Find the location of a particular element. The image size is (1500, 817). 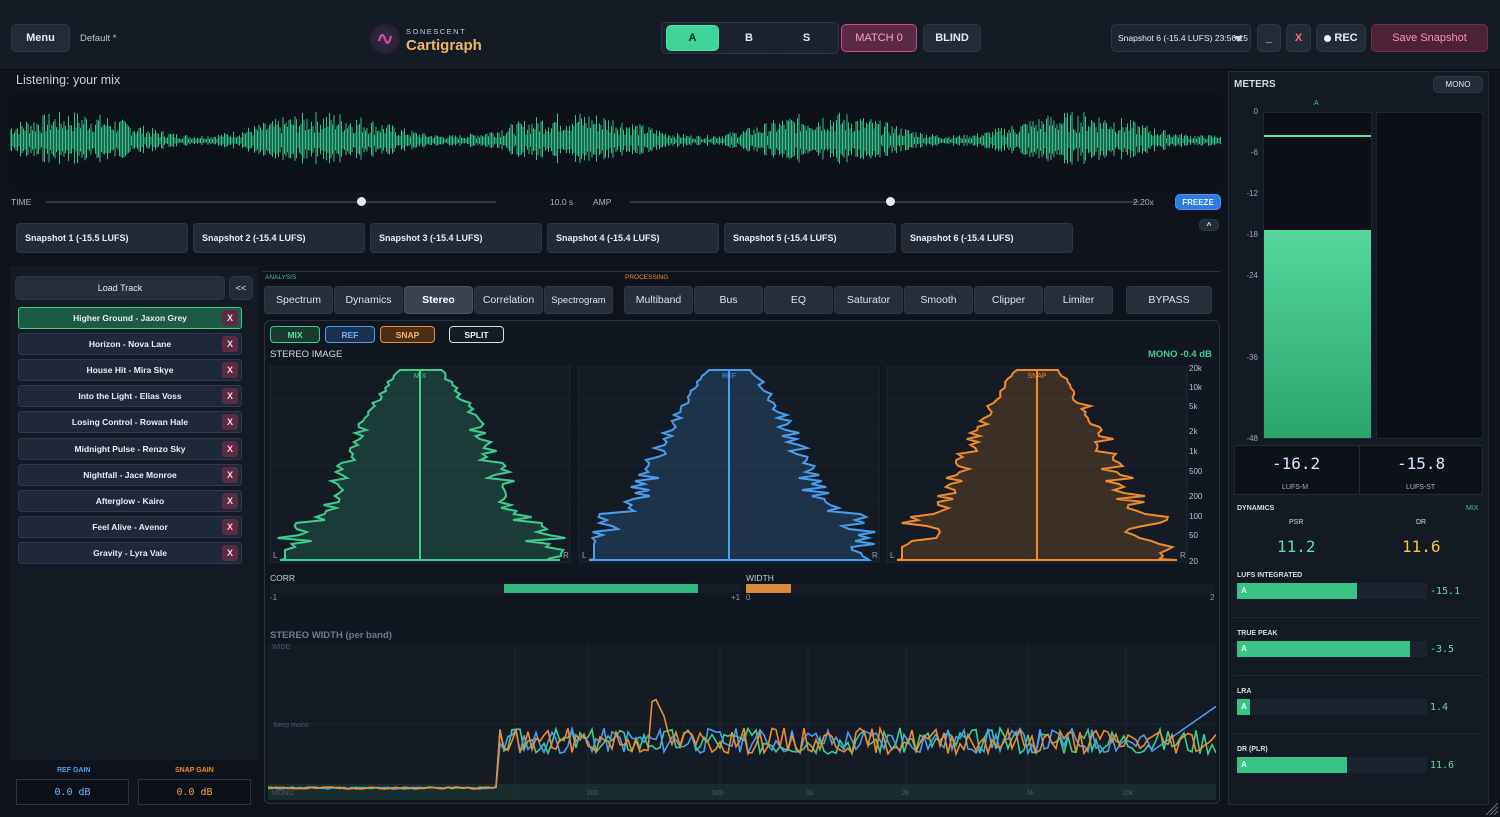

snapshot-1: Snapshot 1 (-15.5 LUFS) is located at coordinates (102, 238).